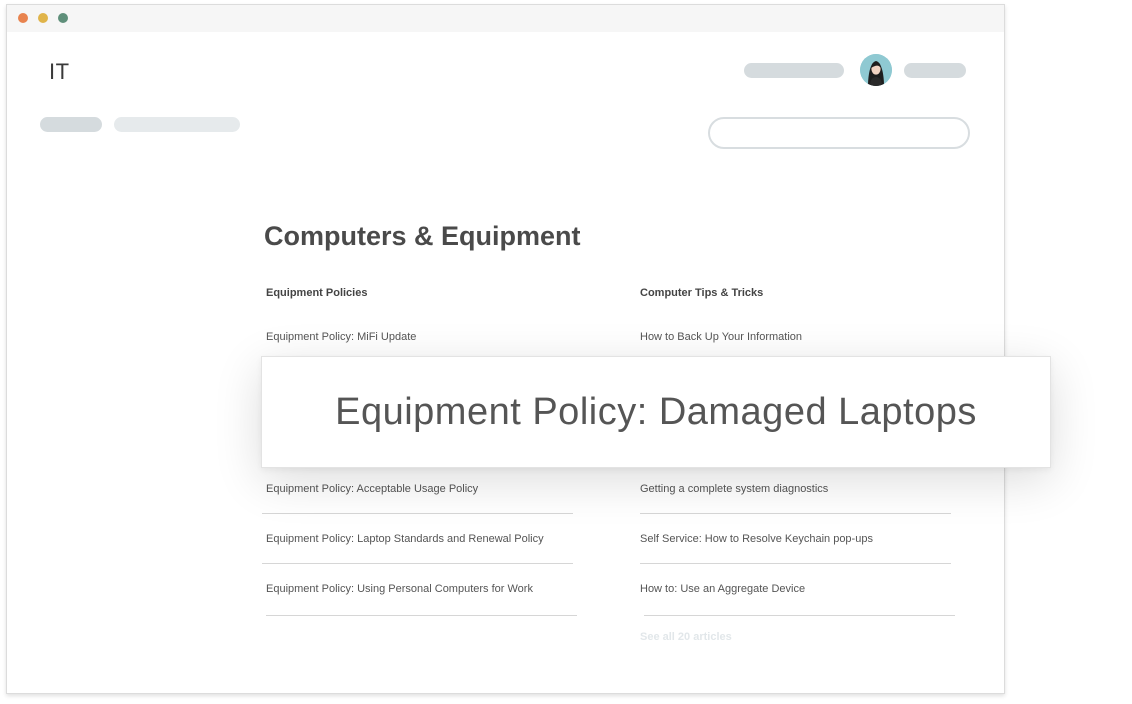 The height and width of the screenshot is (704, 1132). Describe the element at coordinates (734, 489) in the screenshot. I see `article-link: Getting a complete system diagnostics` at that location.